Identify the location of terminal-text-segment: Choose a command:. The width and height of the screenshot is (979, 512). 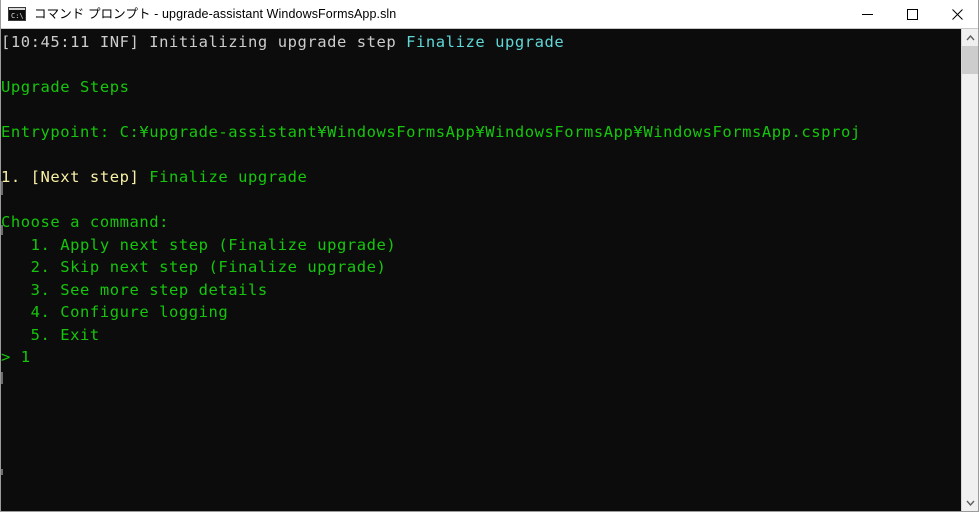
(85, 222).